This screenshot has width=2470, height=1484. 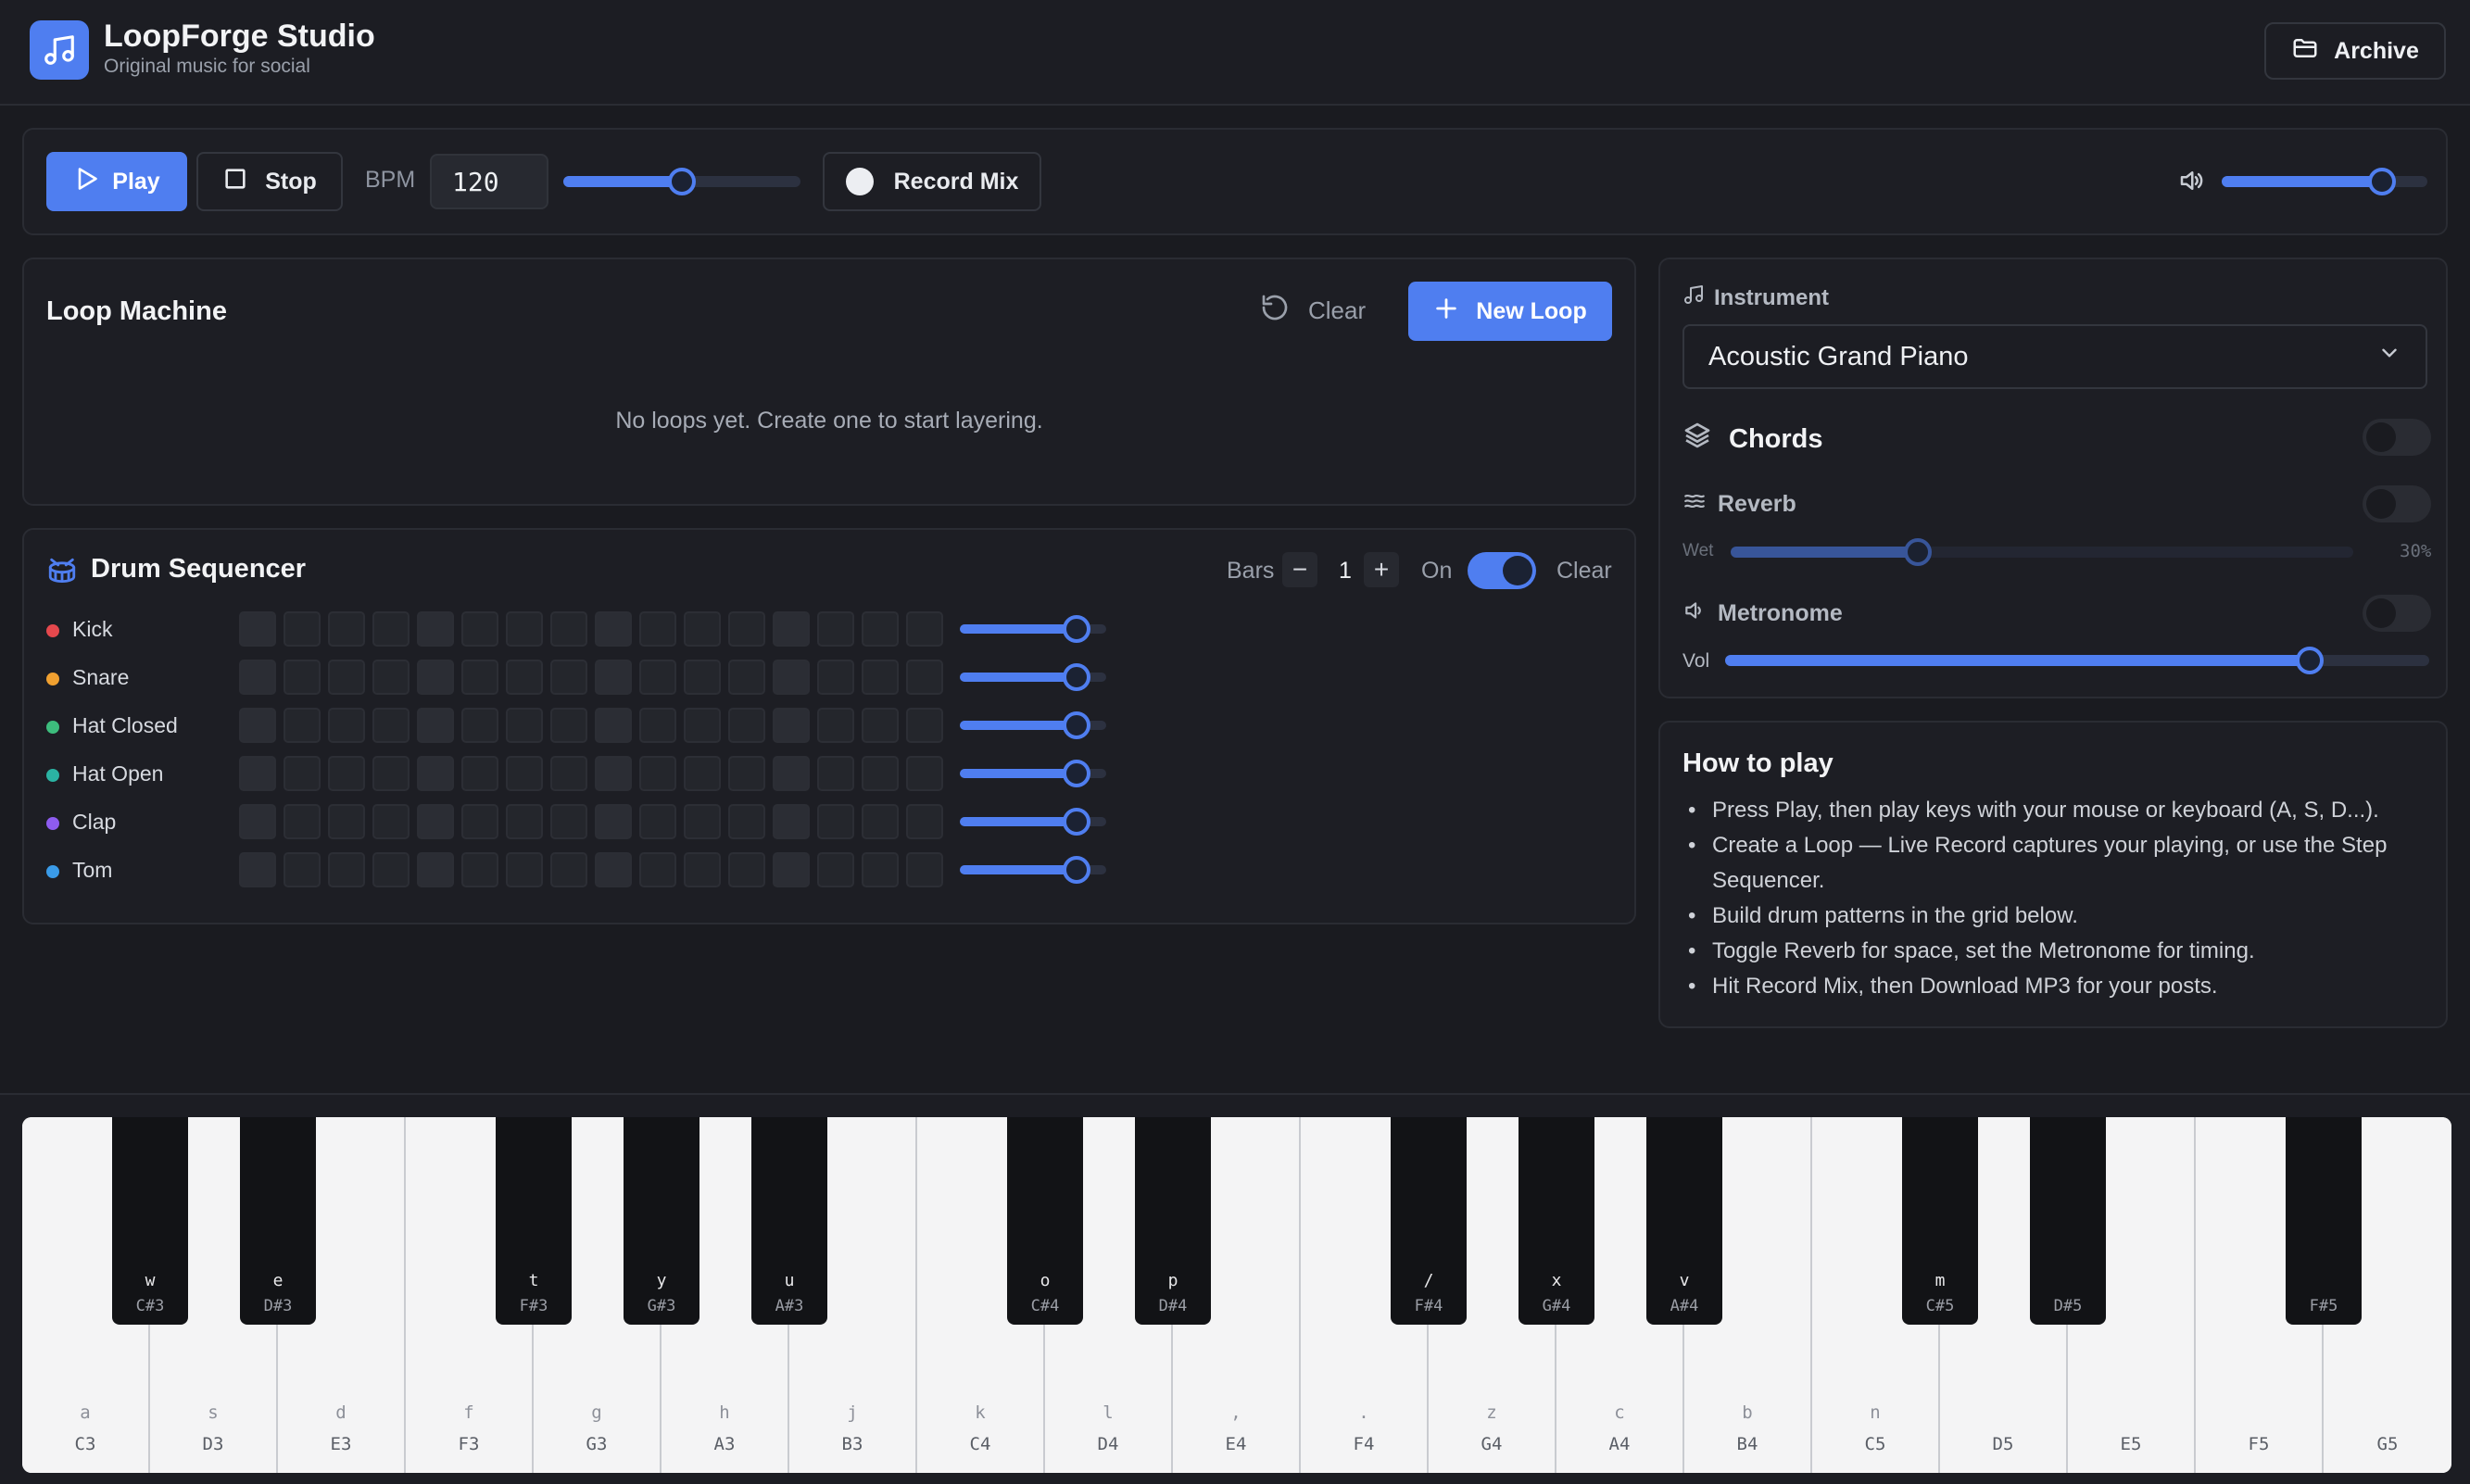 What do you see at coordinates (1173, 1221) in the screenshot?
I see `black-key: p D#4` at bounding box center [1173, 1221].